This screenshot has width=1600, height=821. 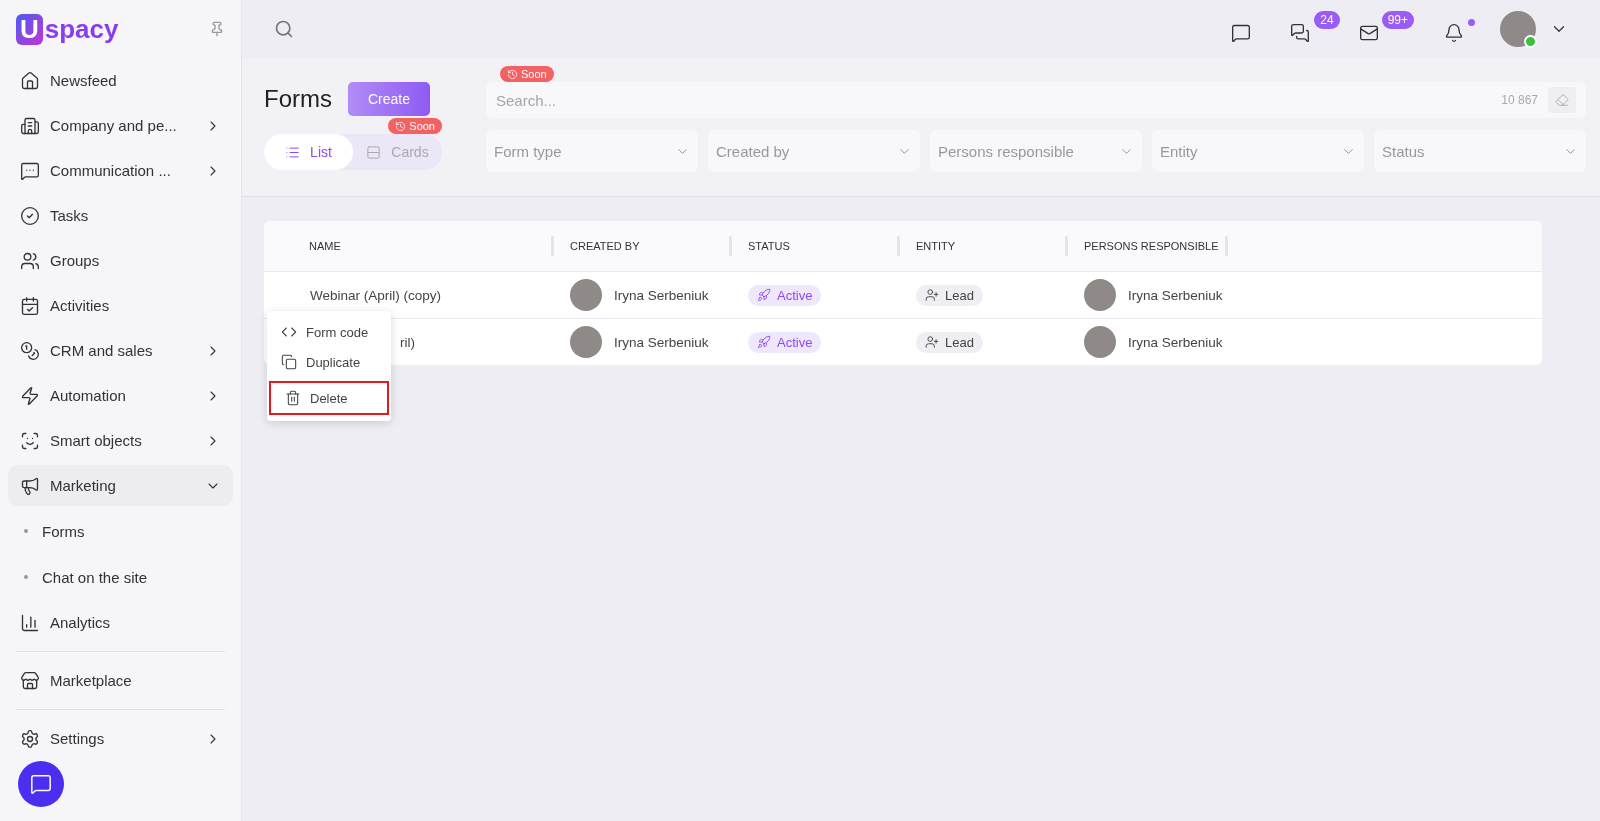 What do you see at coordinates (329, 398) in the screenshot?
I see `menu-item: Delete` at bounding box center [329, 398].